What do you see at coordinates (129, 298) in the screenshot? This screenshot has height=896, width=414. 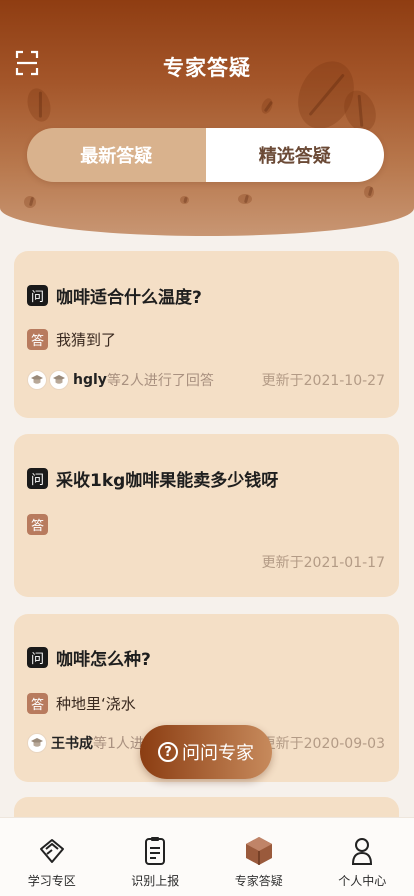 I see `question-text: 咖啡适合什么温度?` at bounding box center [129, 298].